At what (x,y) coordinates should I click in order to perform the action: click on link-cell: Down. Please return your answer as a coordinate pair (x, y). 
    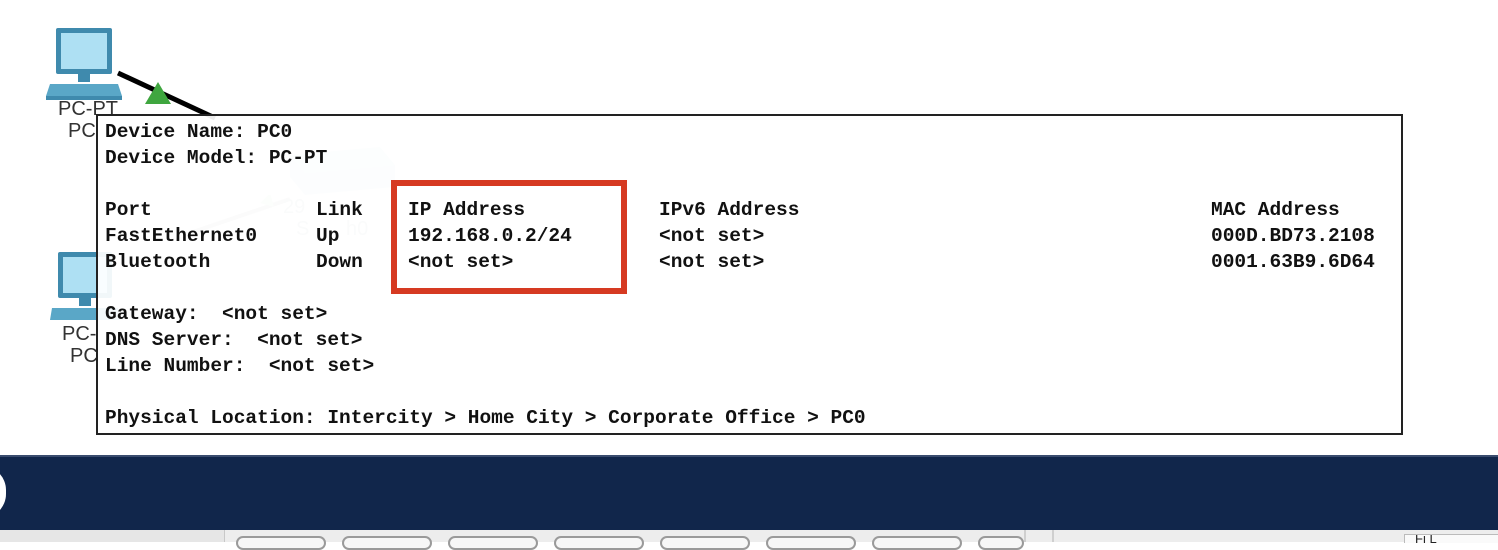
    Looking at the image, I should click on (339, 262).